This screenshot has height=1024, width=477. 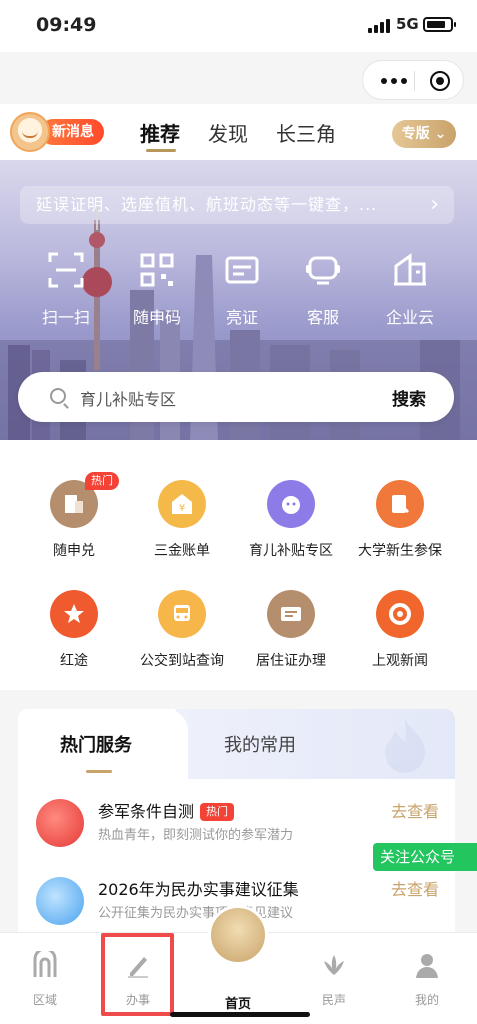 What do you see at coordinates (74, 516) in the screenshot?
I see `service-suishendui: 热门 随申兑` at bounding box center [74, 516].